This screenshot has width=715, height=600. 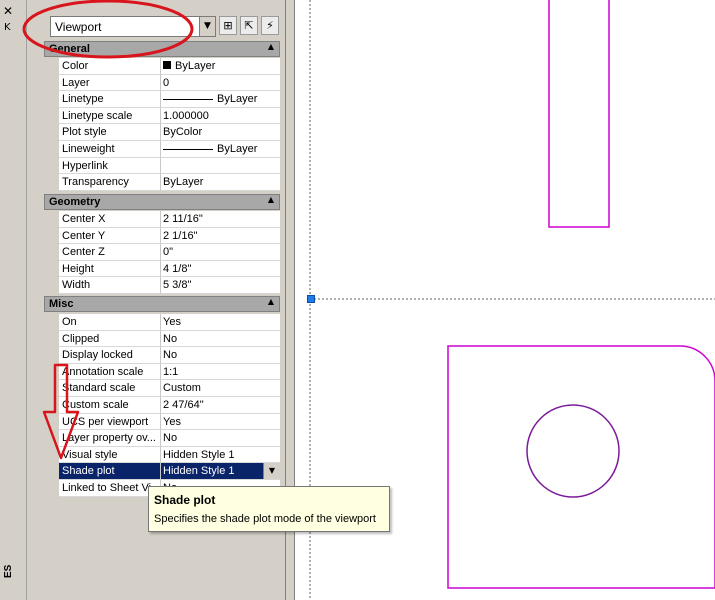 I want to click on viewport-grip-icon, so click(x=311, y=299).